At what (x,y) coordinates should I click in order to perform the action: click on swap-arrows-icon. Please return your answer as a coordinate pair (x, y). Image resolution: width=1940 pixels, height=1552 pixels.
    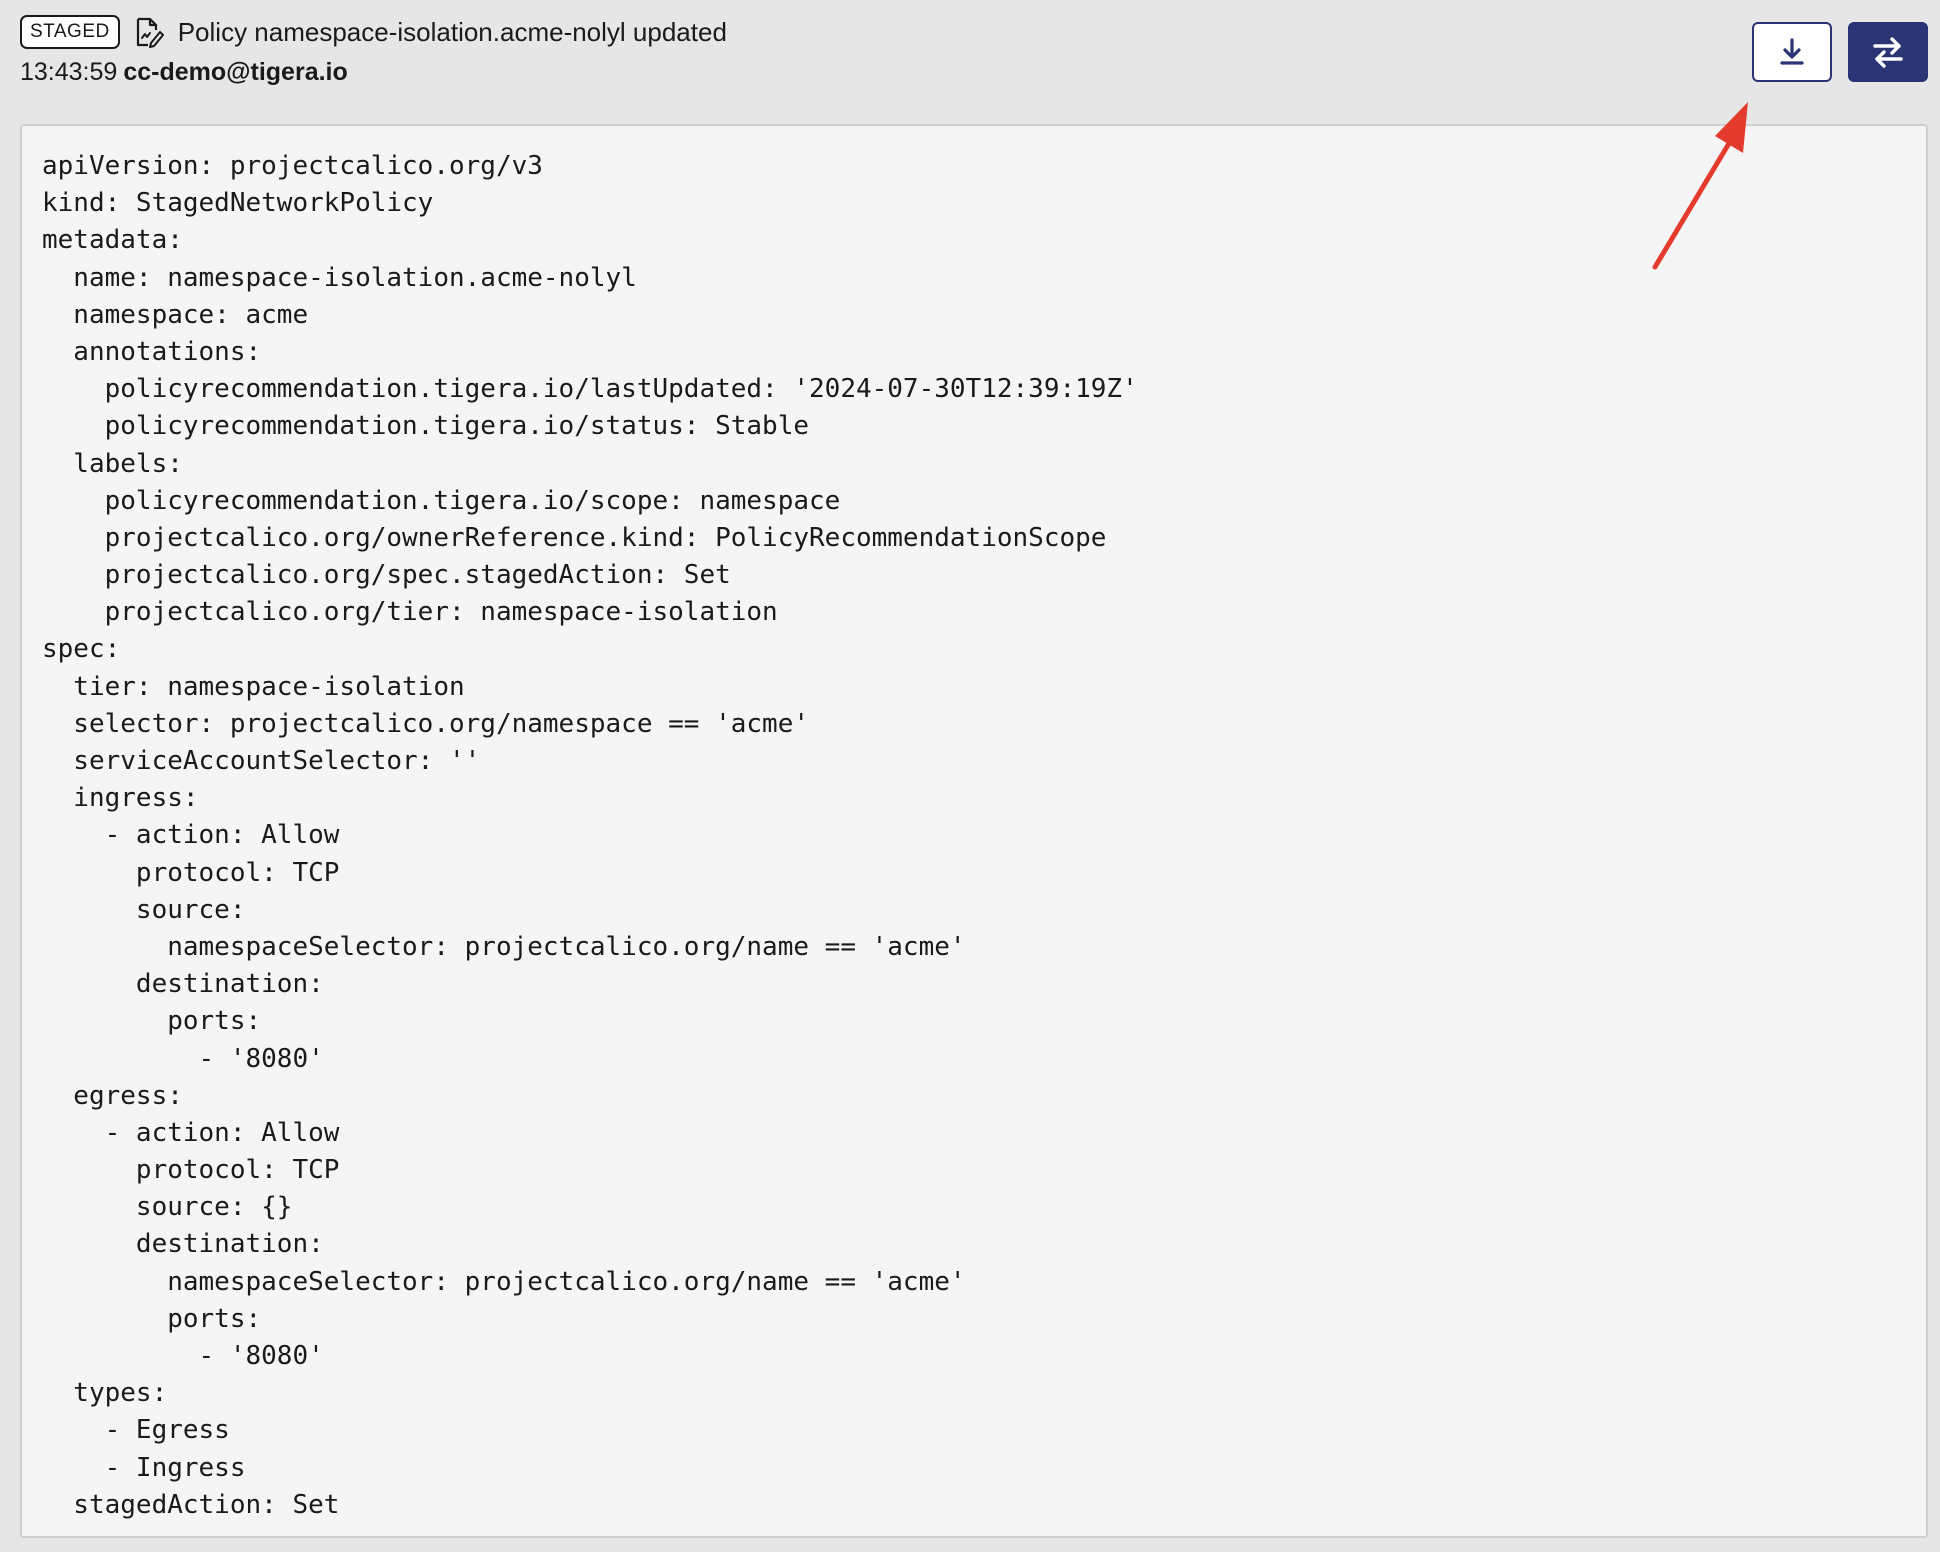
    Looking at the image, I should click on (1888, 52).